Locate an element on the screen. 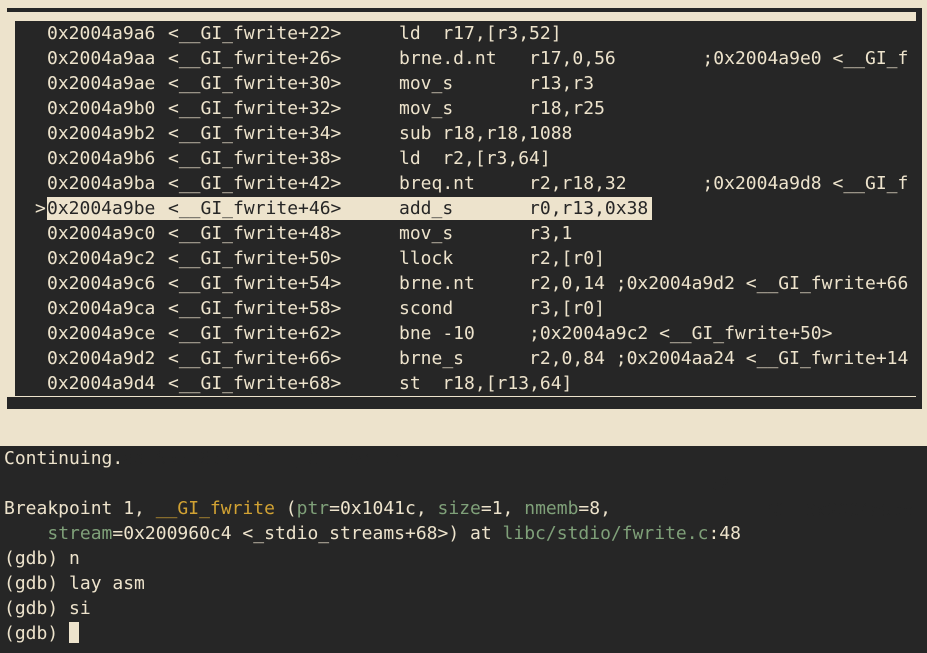 The height and width of the screenshot is (653, 927). arg-ptr-name: ptr is located at coordinates (313, 508).